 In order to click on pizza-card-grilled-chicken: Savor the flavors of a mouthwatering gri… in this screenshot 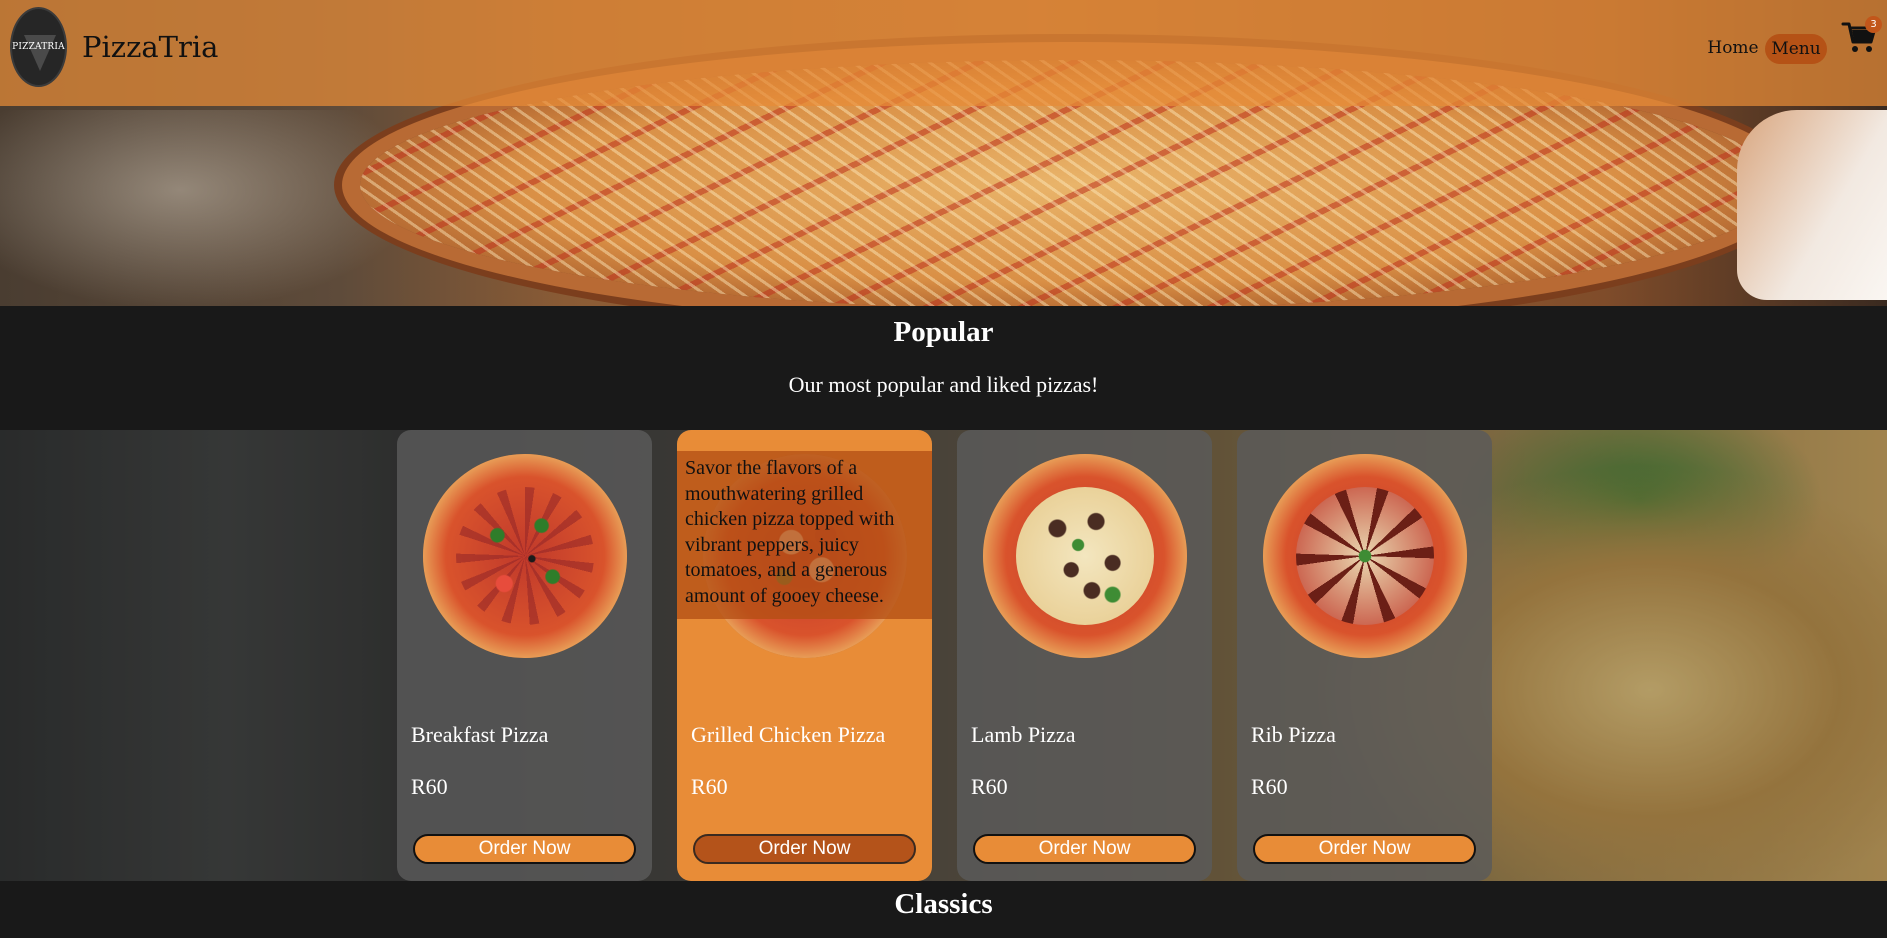, I will do `click(804, 655)`.